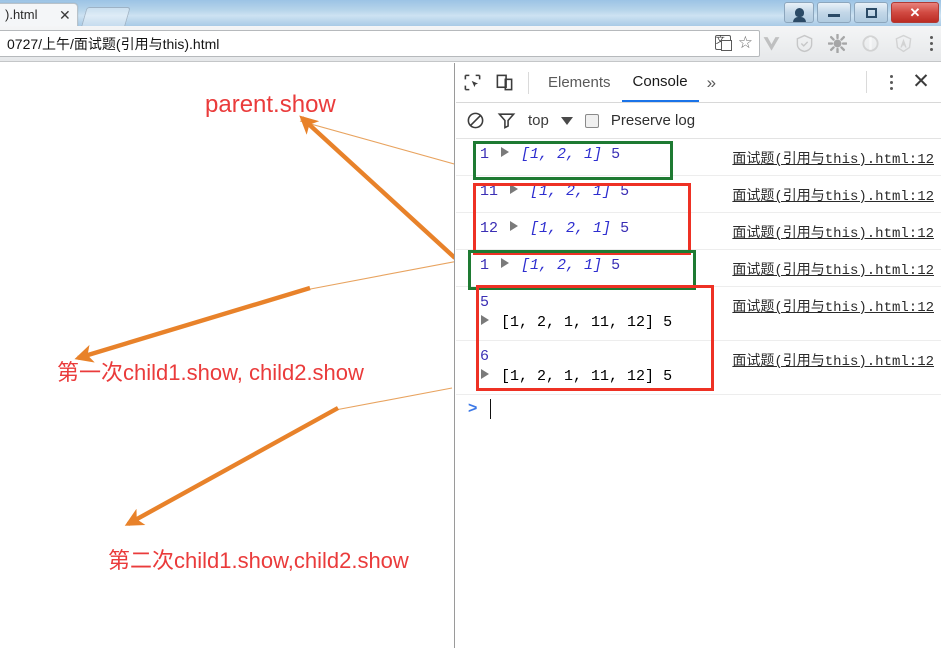 The width and height of the screenshot is (941, 648). Describe the element at coordinates (21, 14) in the screenshot. I see `tab-title: ).html` at that location.